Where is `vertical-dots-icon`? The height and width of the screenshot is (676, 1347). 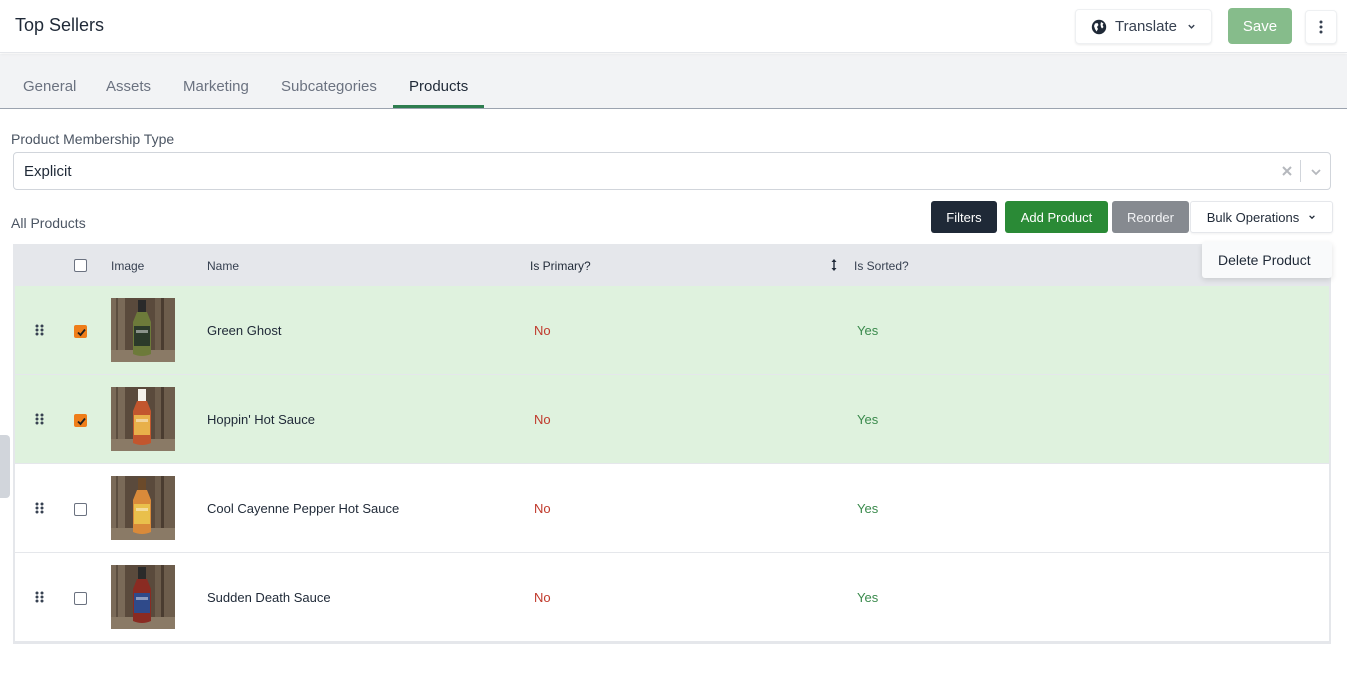
vertical-dots-icon is located at coordinates (1321, 27).